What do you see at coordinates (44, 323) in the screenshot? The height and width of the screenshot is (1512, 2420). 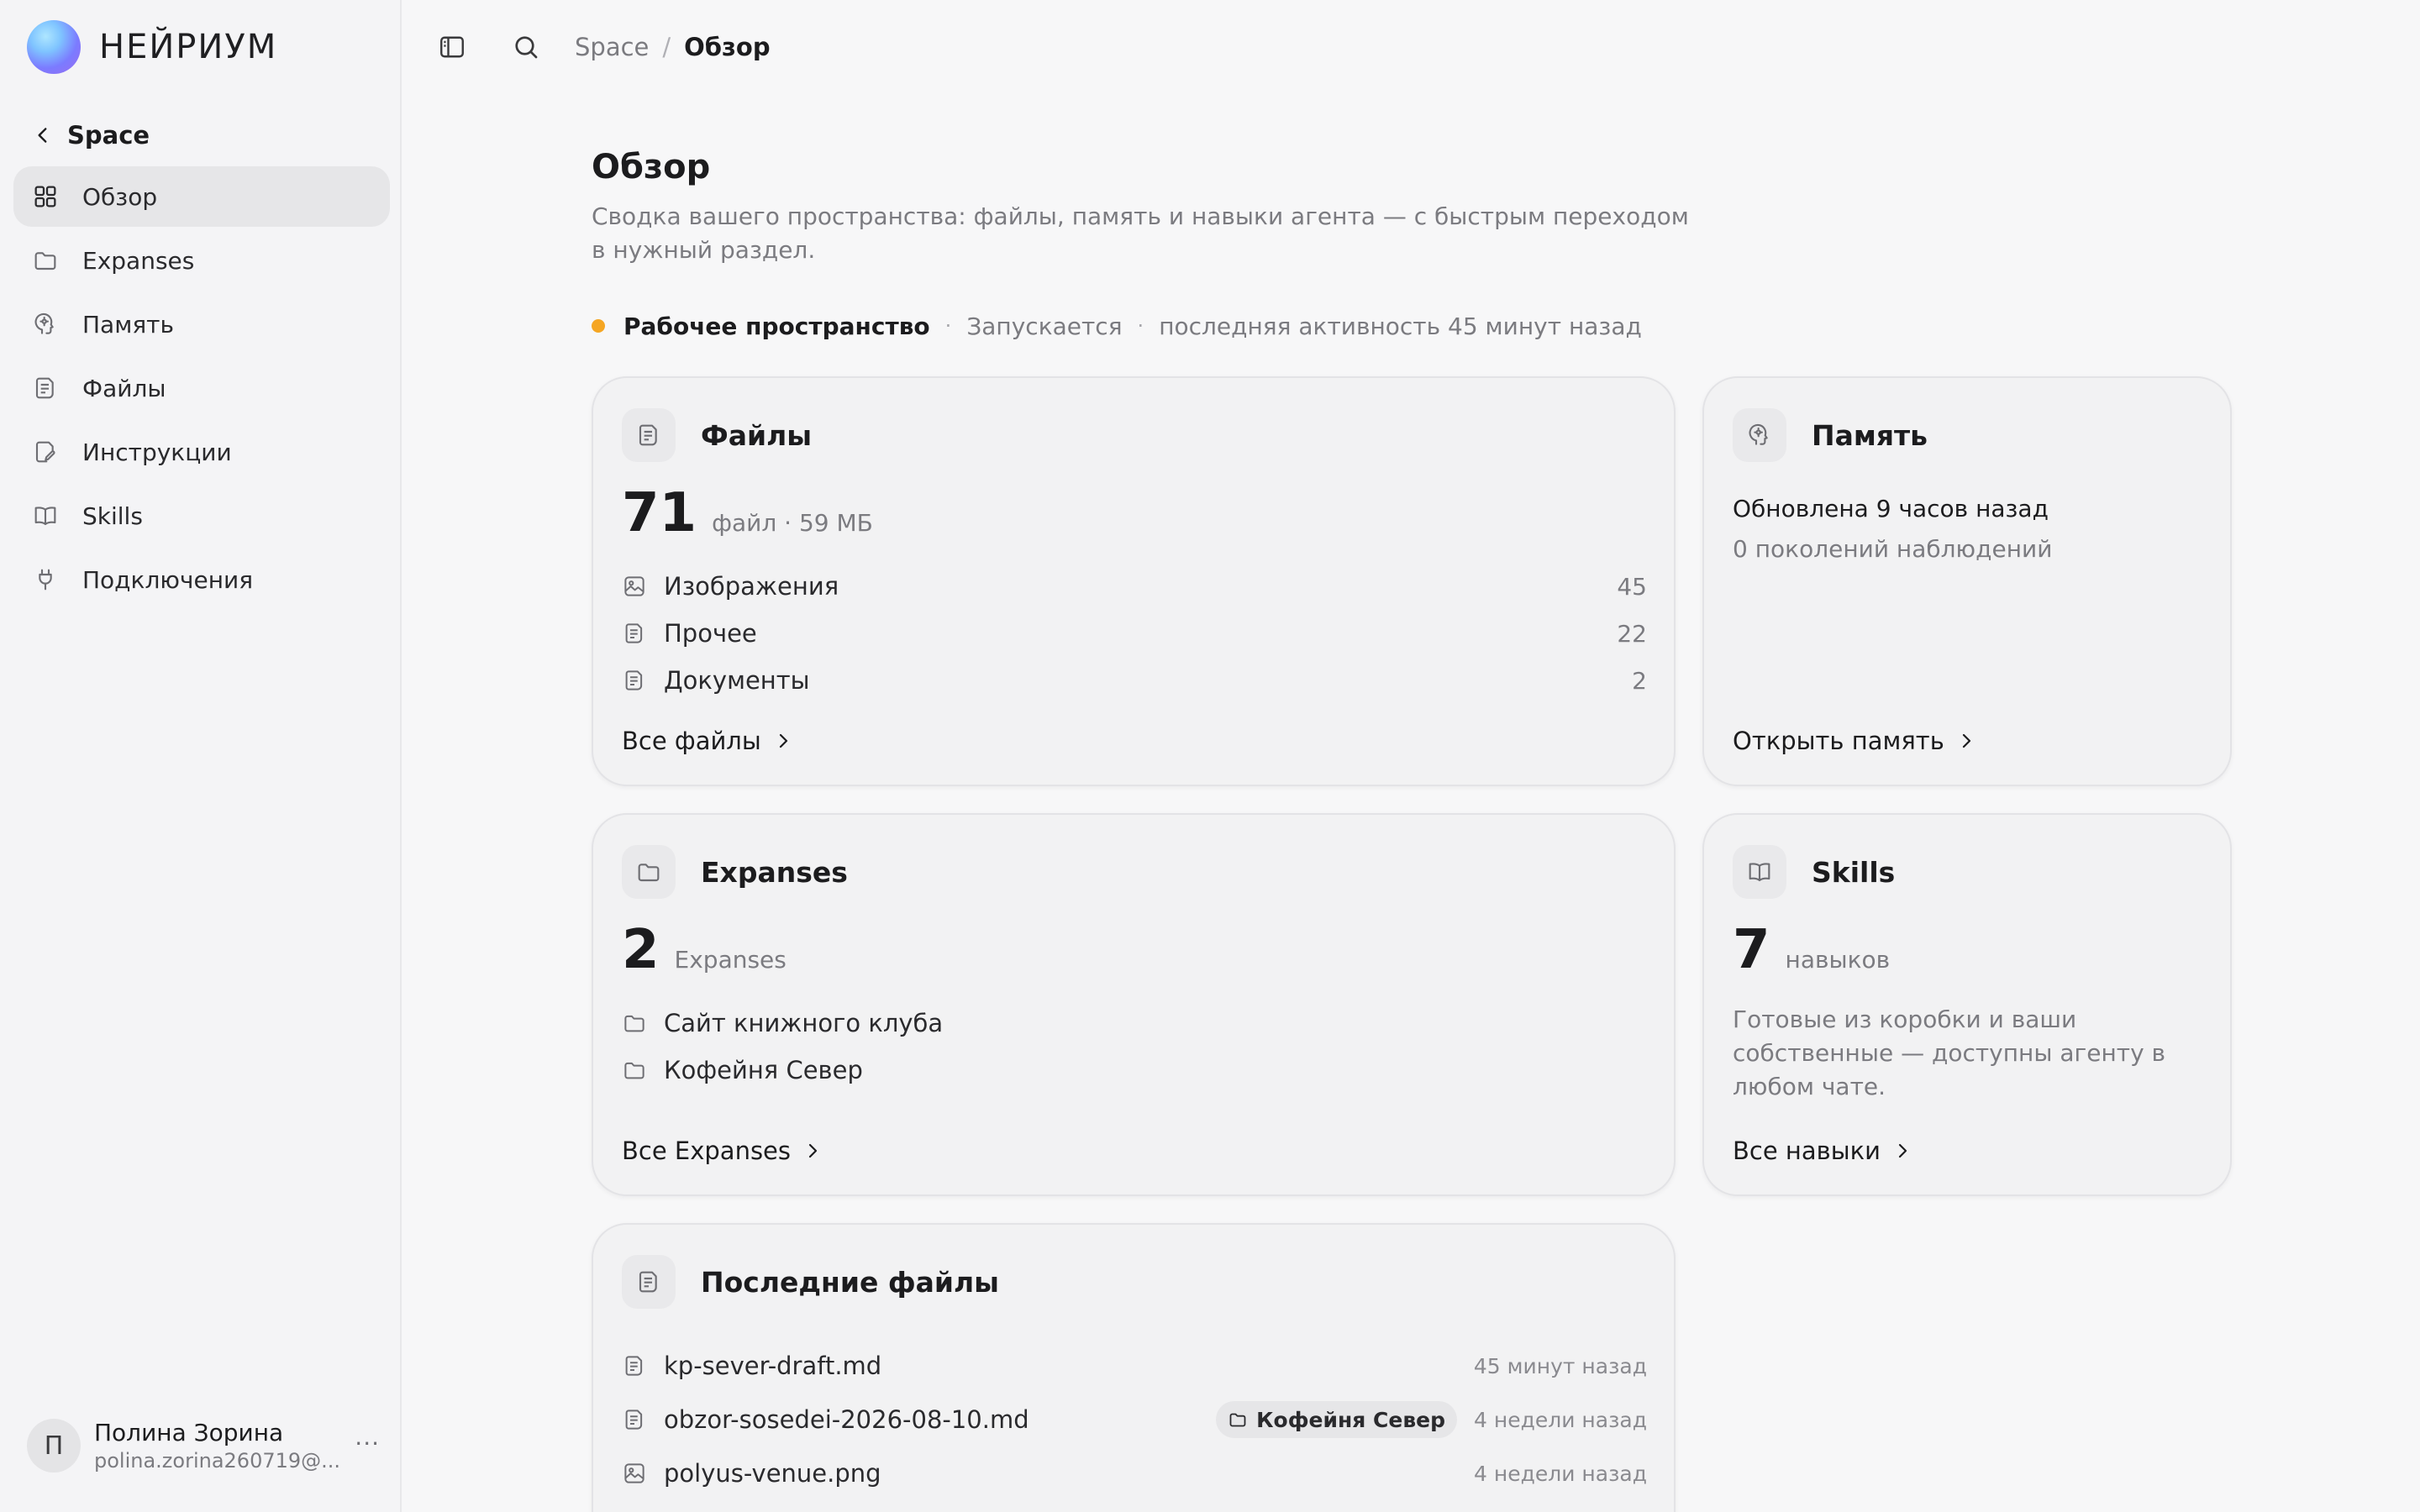 I see `brain-icon` at bounding box center [44, 323].